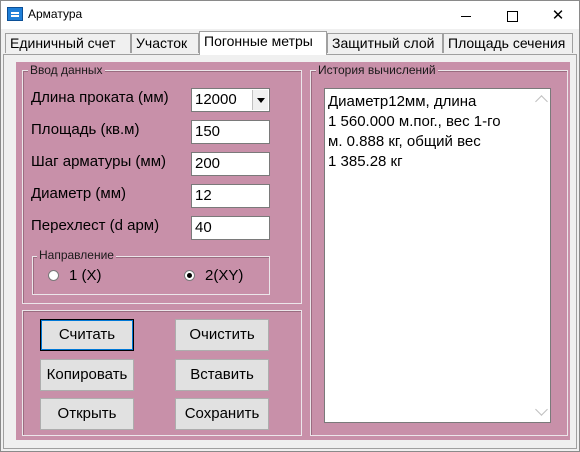  What do you see at coordinates (100, 97) in the screenshot?
I see `rolled-length-label: Длина проката (мм)` at bounding box center [100, 97].